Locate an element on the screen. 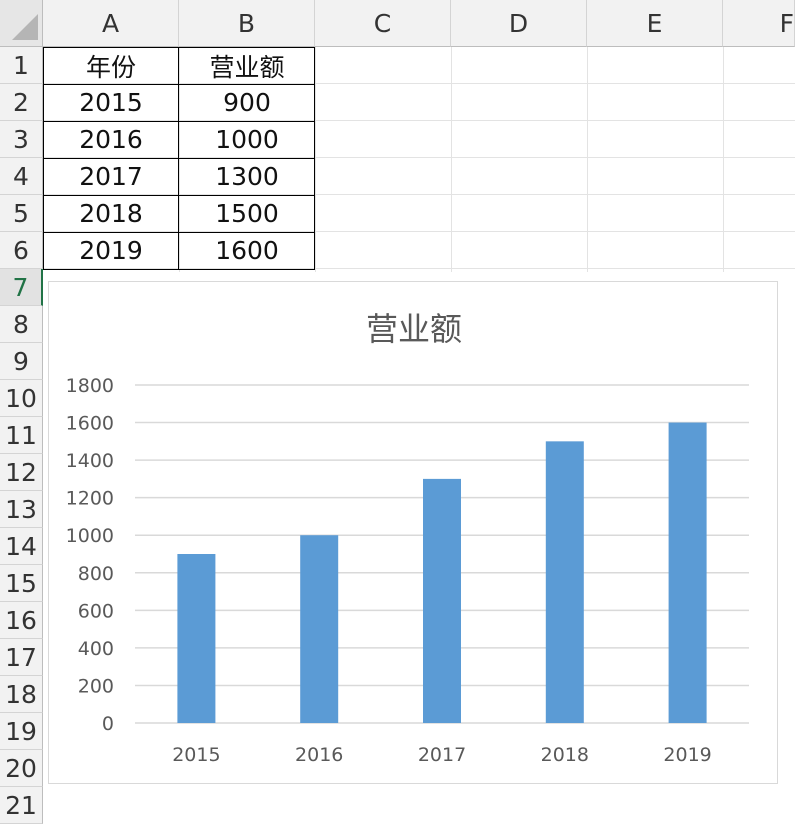 This screenshot has width=795, height=824. cell-revenue: 1500 is located at coordinates (247, 213).